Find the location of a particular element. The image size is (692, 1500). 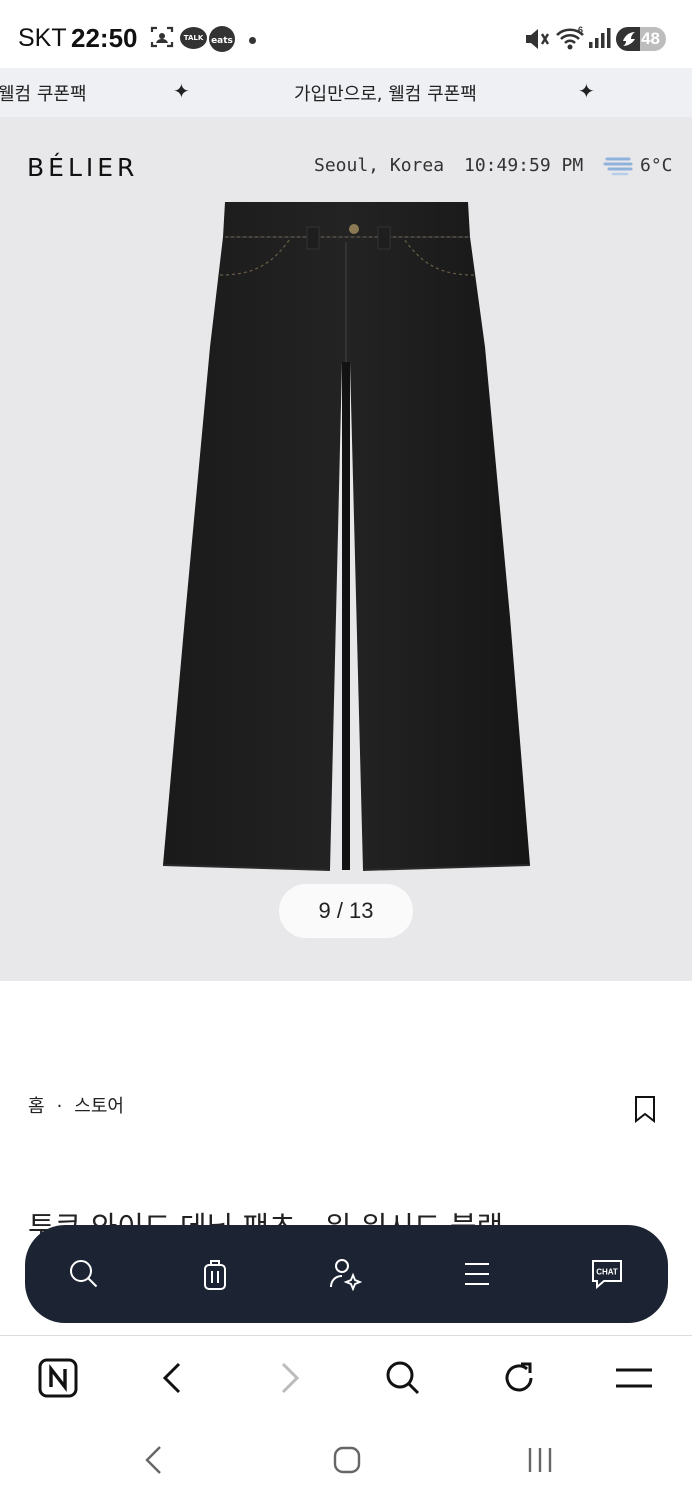

nav-account-button is located at coordinates (345, 1274).